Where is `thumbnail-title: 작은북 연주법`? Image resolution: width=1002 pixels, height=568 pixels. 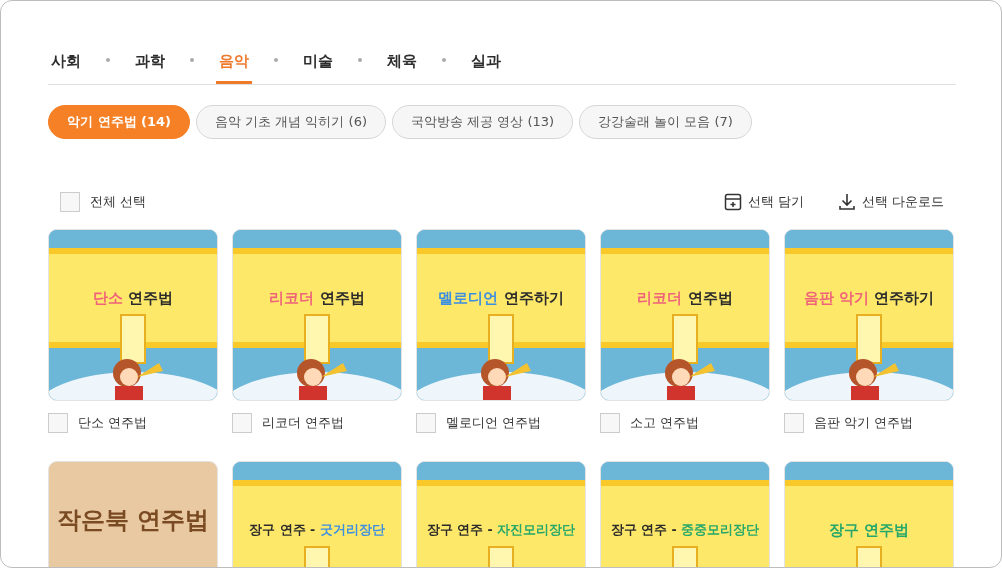
thumbnail-title: 작은북 연주법 is located at coordinates (133, 520).